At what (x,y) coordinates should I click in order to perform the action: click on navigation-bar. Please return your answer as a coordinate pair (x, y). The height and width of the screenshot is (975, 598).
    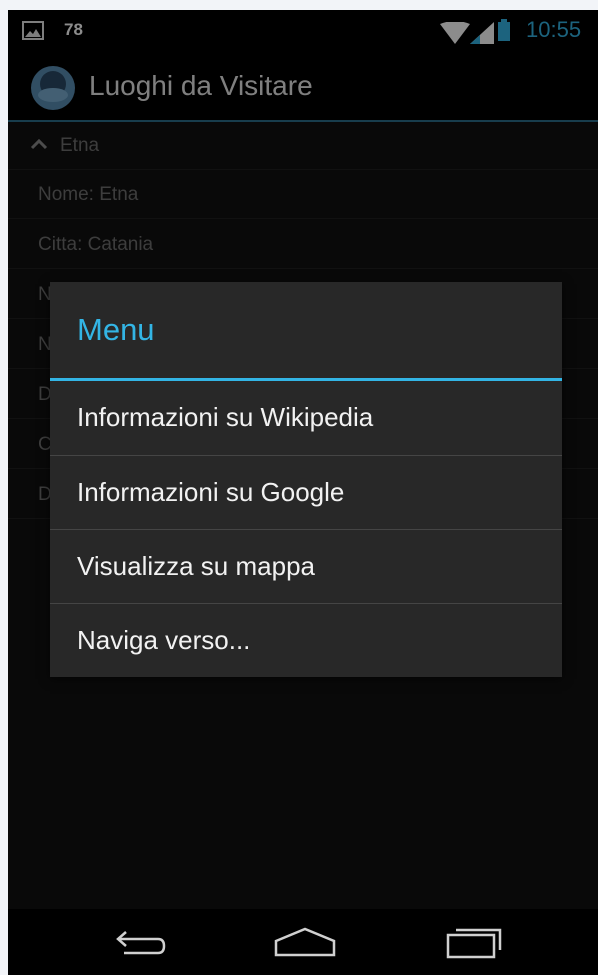
    Looking at the image, I should click on (303, 942).